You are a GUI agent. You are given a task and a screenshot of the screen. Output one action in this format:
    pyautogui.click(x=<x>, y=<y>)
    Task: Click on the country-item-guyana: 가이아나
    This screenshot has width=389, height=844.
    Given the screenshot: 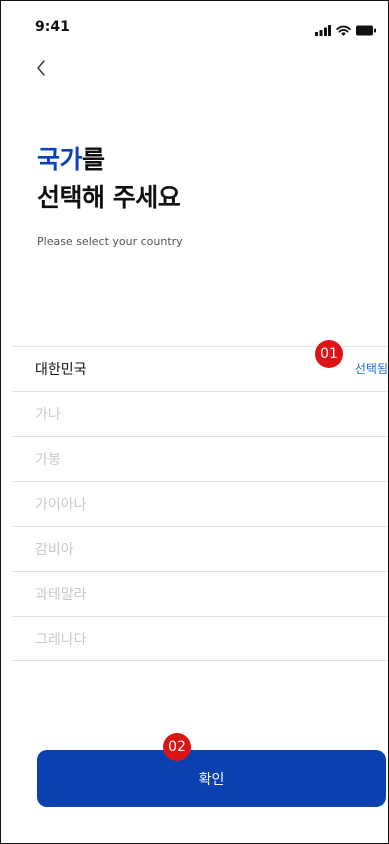 What is the action you would take?
    pyautogui.click(x=200, y=503)
    